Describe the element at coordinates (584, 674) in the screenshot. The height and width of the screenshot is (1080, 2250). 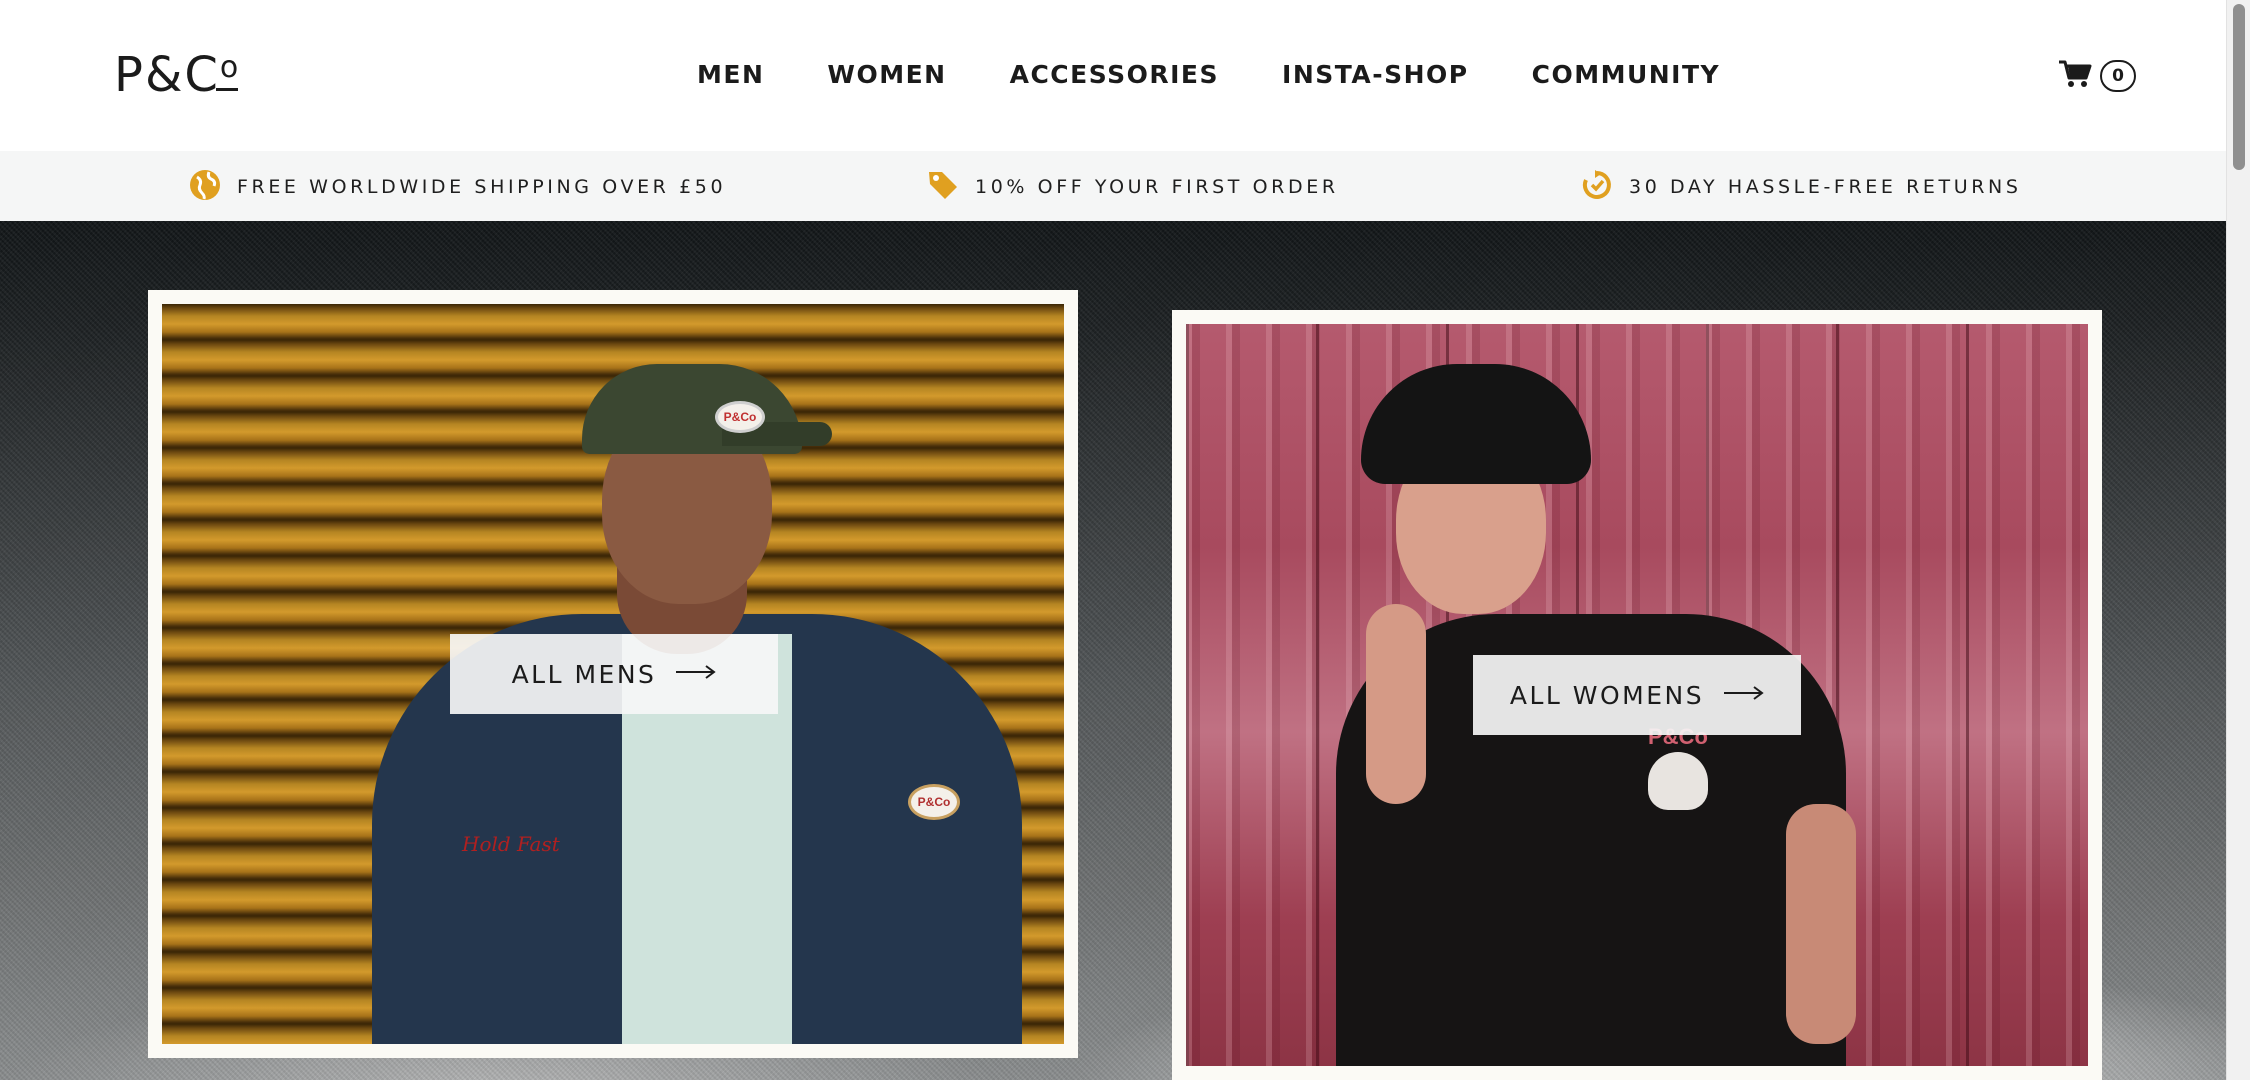
I see `all-mens-label: ALL MENS` at that location.